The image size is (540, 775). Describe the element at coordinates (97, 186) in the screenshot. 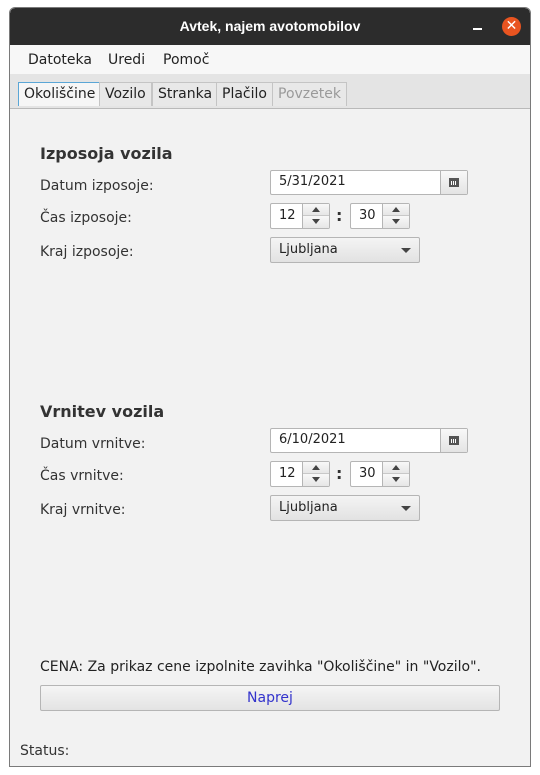

I see `rental-date-label: Datum izposoje:` at that location.